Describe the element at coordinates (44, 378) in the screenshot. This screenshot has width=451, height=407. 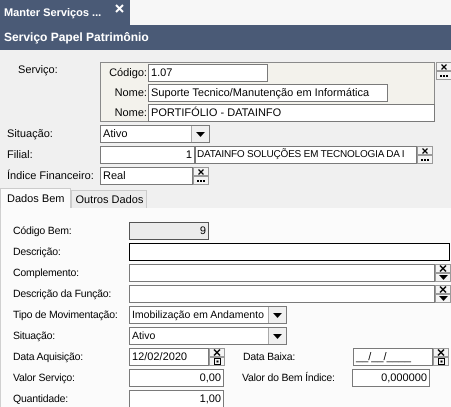
I see `field-label: Valor Serviço:` at that location.